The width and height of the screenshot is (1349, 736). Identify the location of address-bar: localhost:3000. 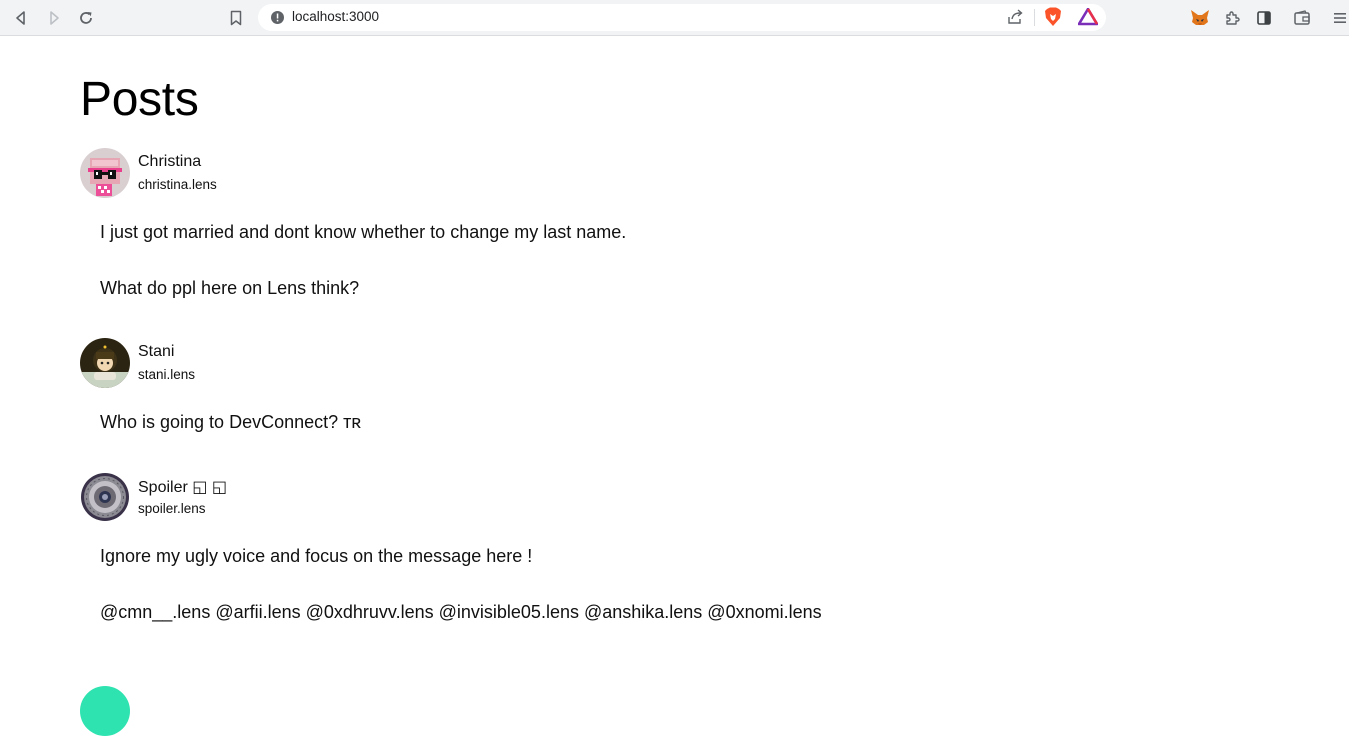
(682, 17).